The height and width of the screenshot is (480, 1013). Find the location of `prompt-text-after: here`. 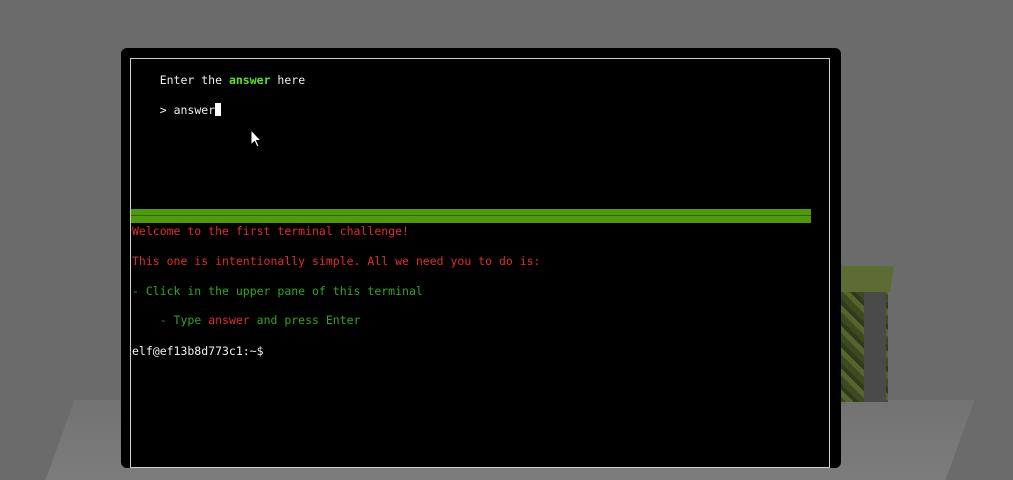

prompt-text-after: here is located at coordinates (288, 80).